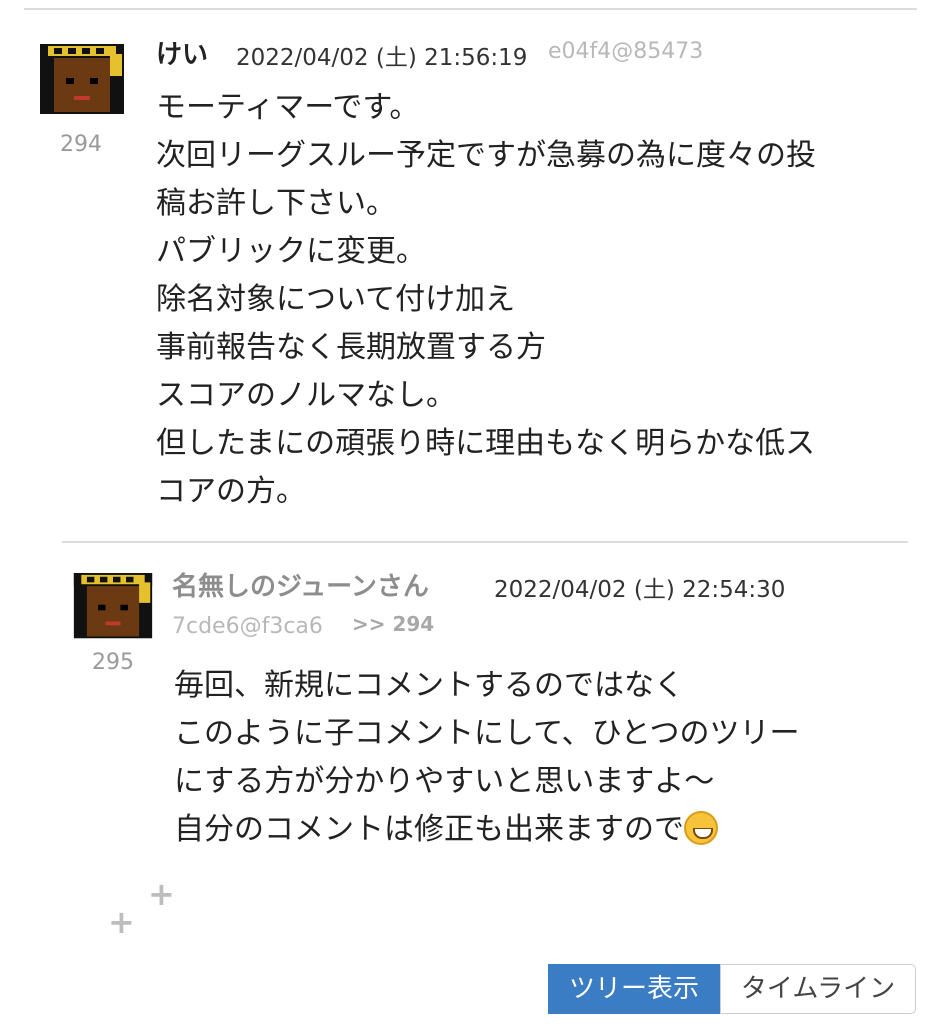  I want to click on author-name: 名無しのジューンさん, so click(300, 584).